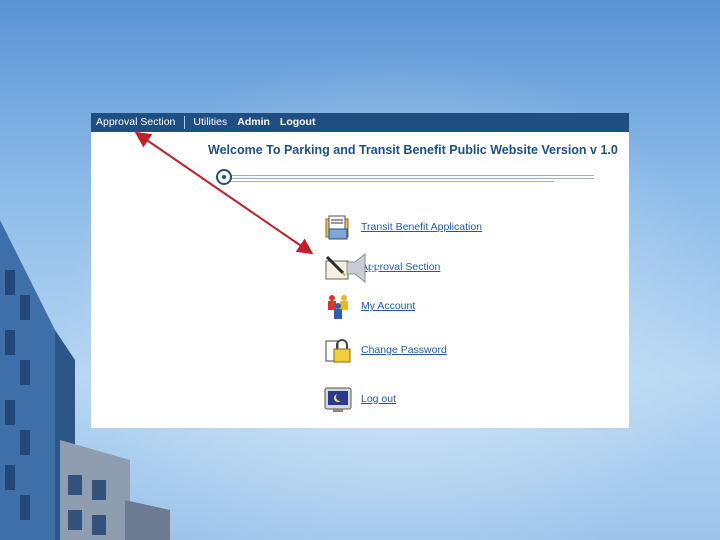 This screenshot has height=540, width=720. What do you see at coordinates (388, 306) in the screenshot?
I see `link-my-account: My Account` at bounding box center [388, 306].